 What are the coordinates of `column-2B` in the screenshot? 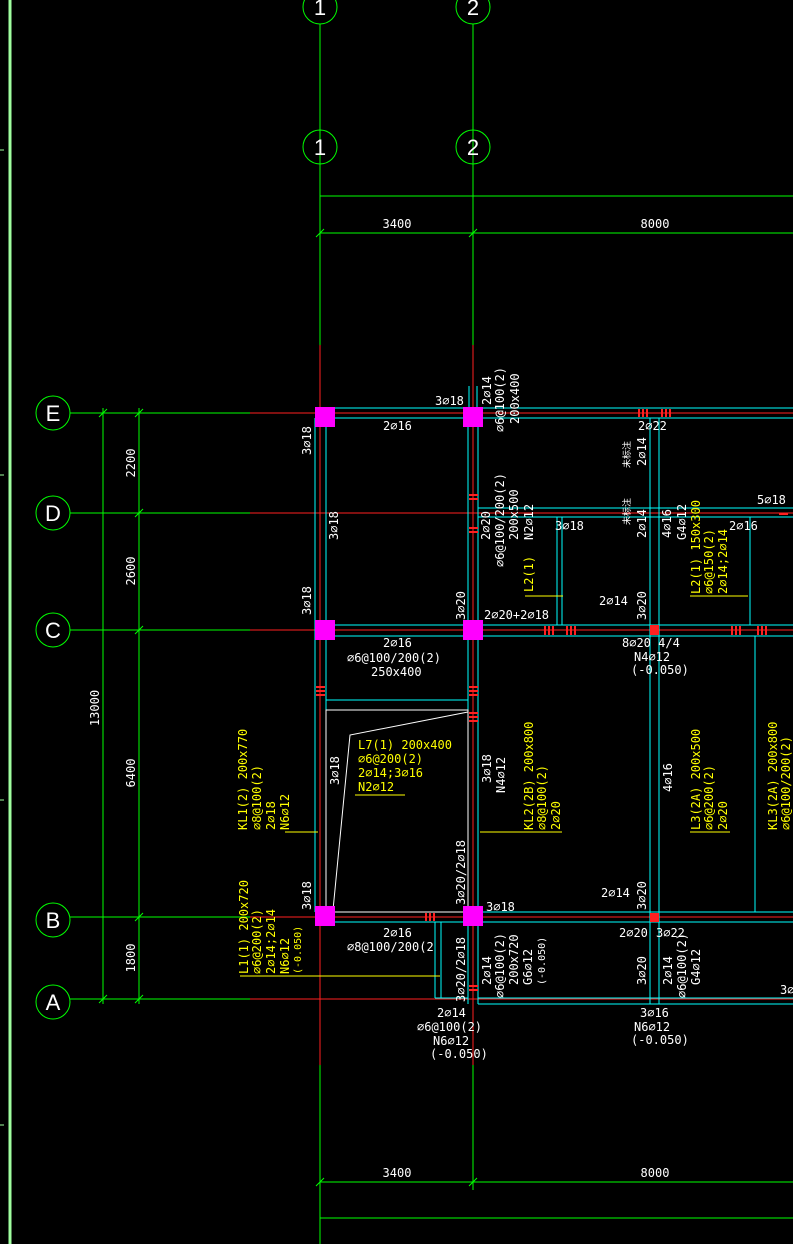 It's located at (473, 916).